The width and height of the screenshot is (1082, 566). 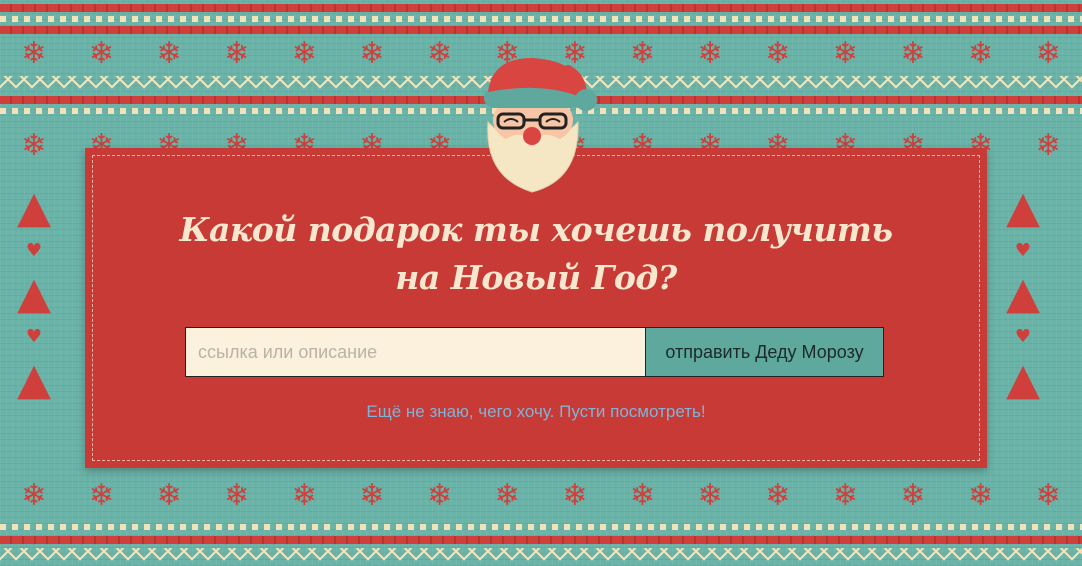 I want to click on snowflake-row: ❄ ❄ ❄ ❄ ❄ ❄ ❄ ❄ ❄ ❄ ❄ ❄ ❄ ❄ ❄ ❄, so click(x=541, y=496).